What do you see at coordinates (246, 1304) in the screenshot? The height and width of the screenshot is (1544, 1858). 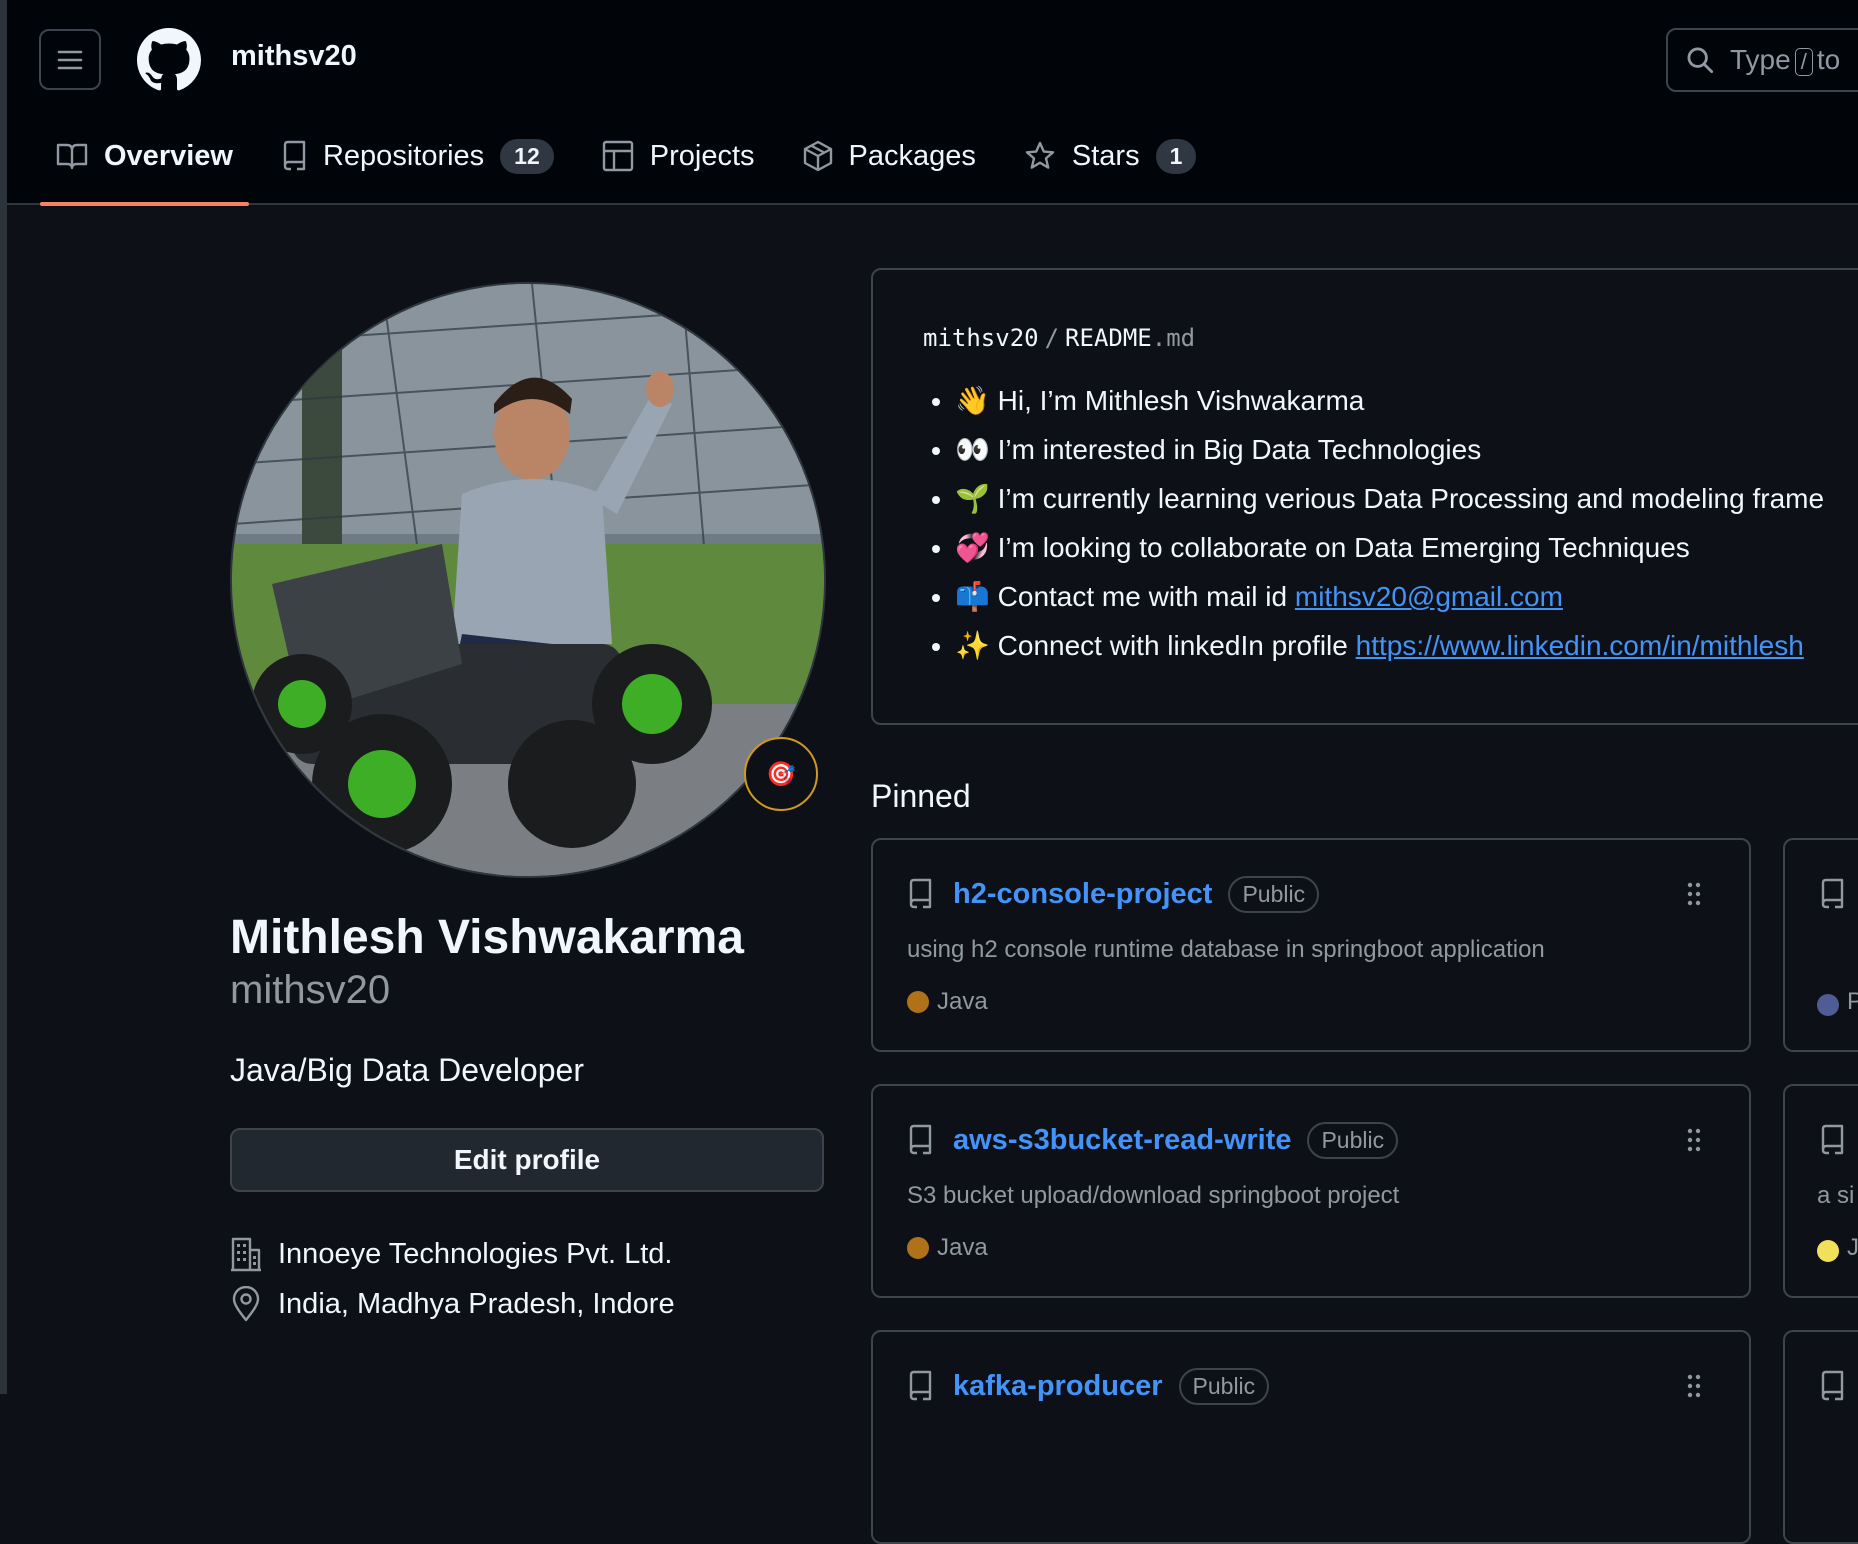 I see `location-pin-icon` at bounding box center [246, 1304].